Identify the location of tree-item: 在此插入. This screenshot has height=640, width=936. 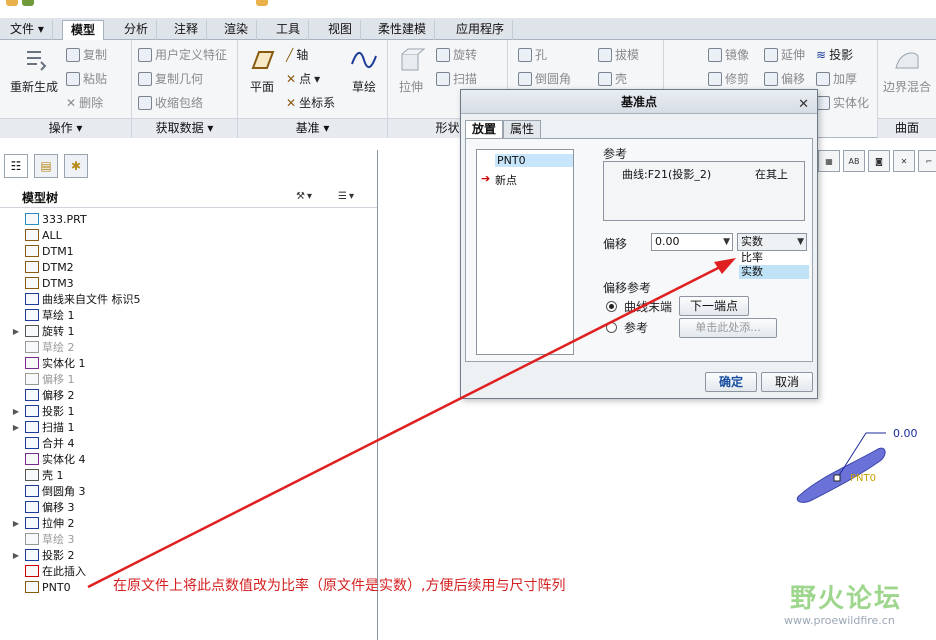
(43, 571).